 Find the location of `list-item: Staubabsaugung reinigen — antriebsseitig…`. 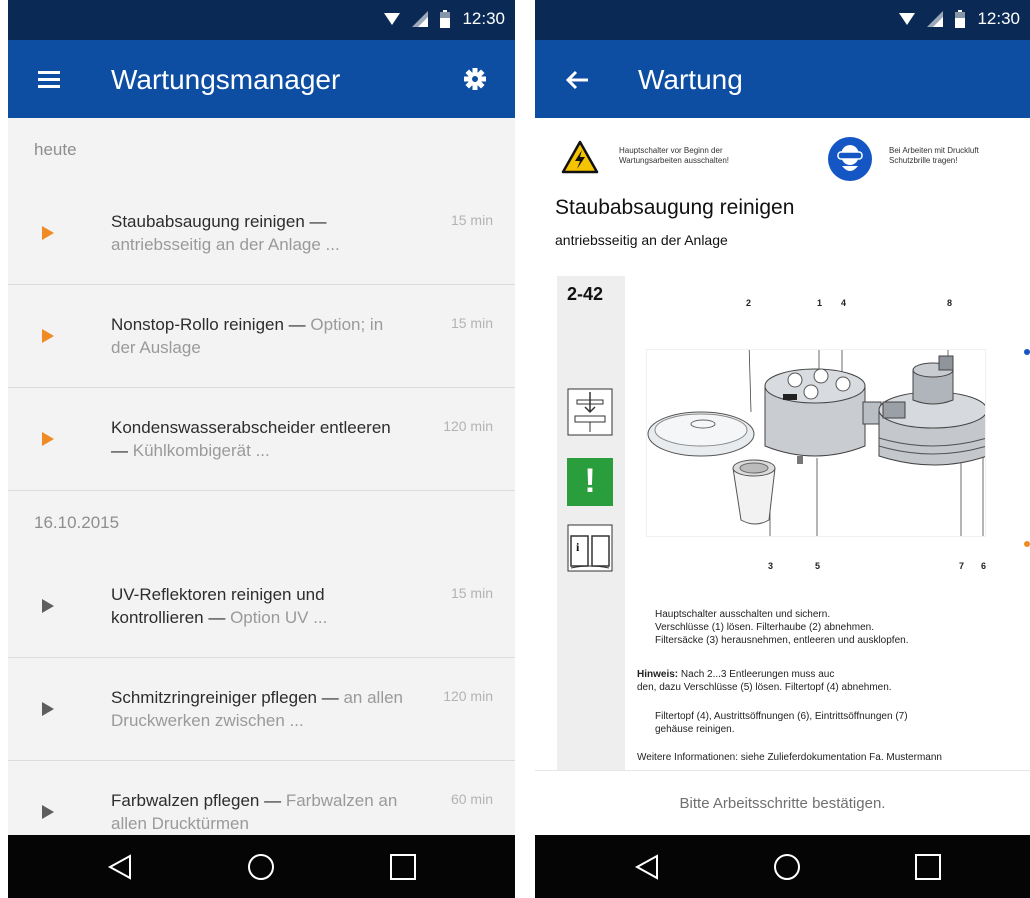

list-item: Staubabsaugung reinigen — antriebsseitig… is located at coordinates (261, 233).